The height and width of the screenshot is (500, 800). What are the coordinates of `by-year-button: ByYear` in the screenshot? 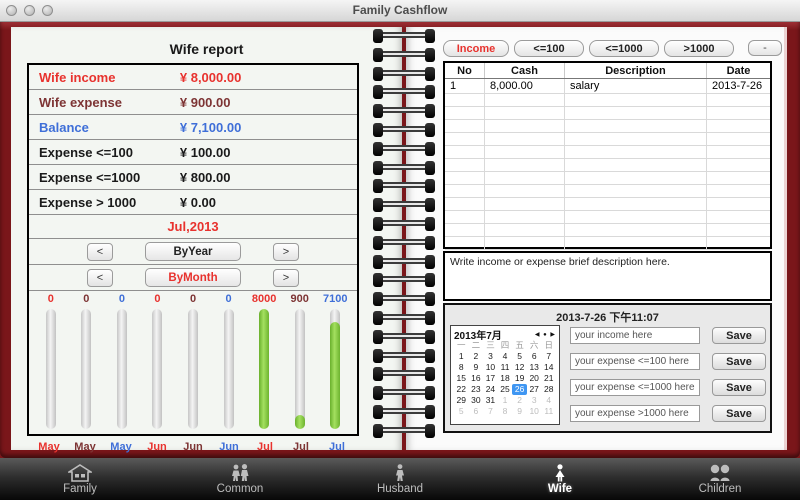 It's located at (193, 251).